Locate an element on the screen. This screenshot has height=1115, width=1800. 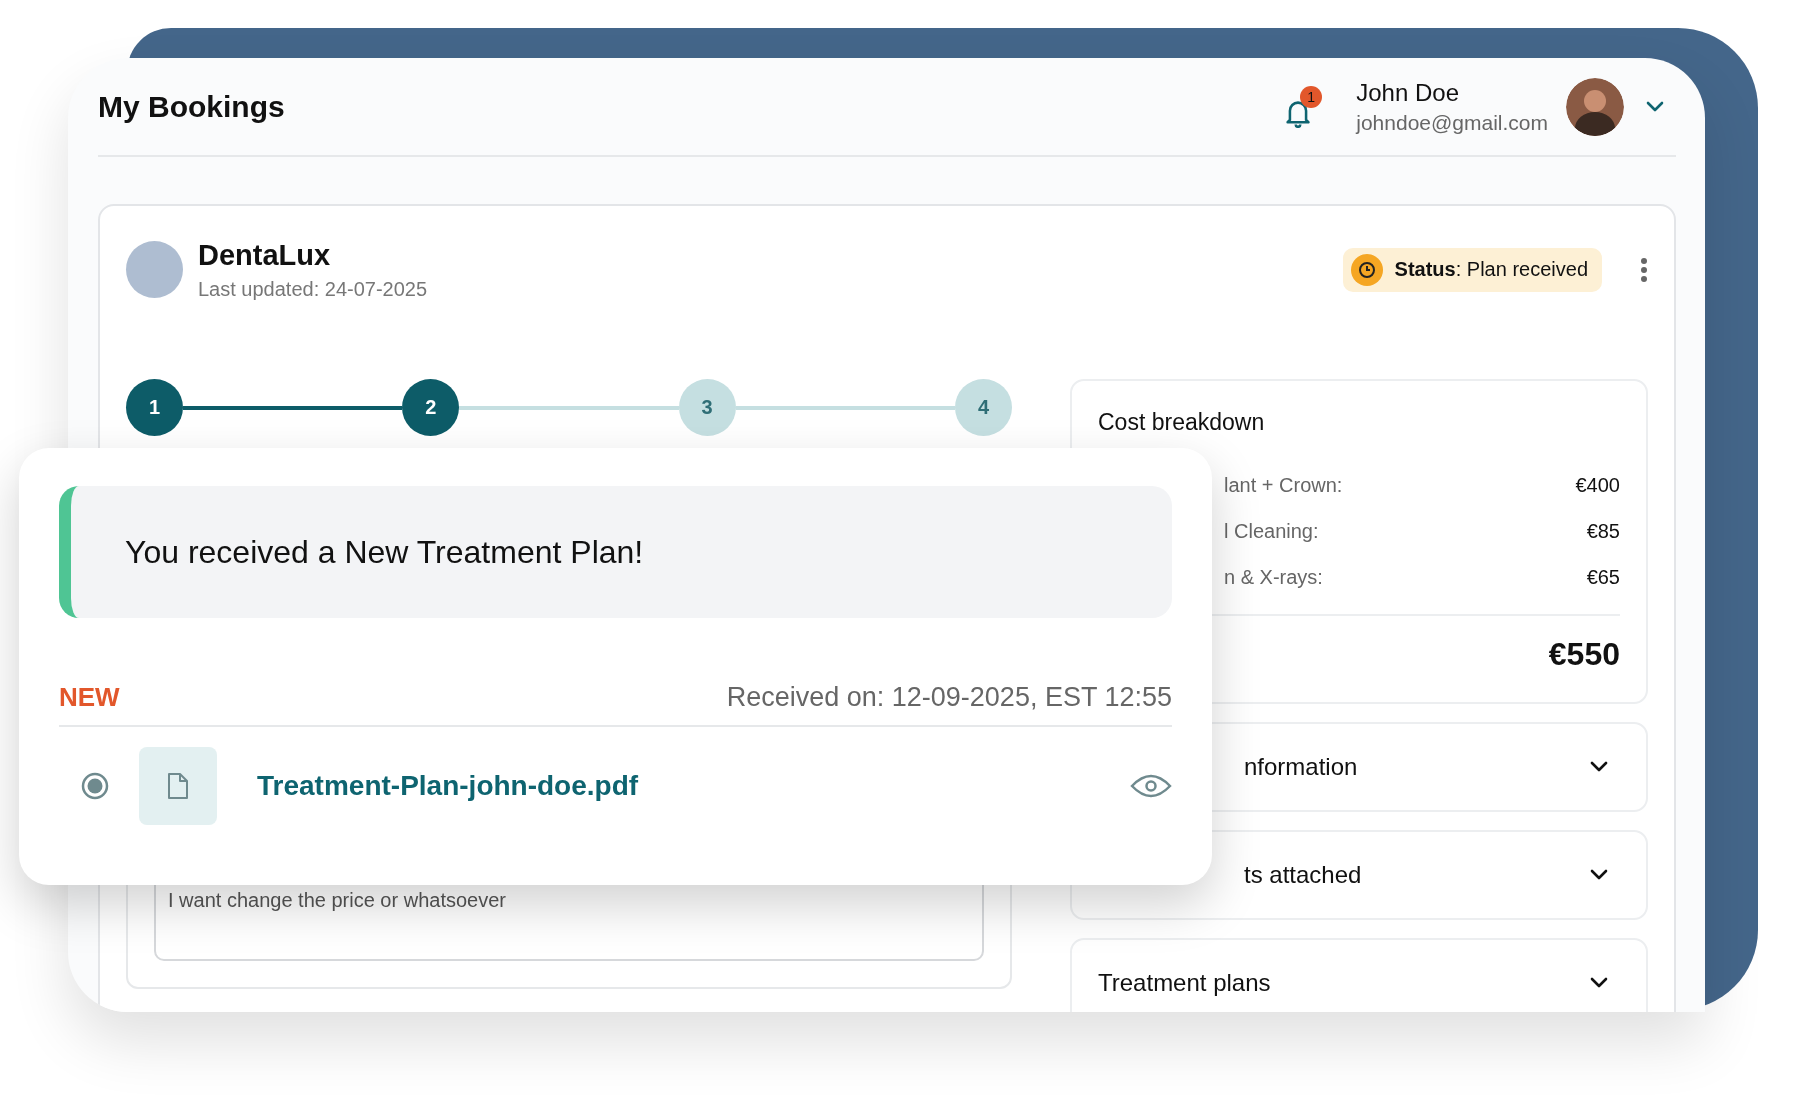
accordion-header: Treatment plans is located at coordinates (1359, 975).